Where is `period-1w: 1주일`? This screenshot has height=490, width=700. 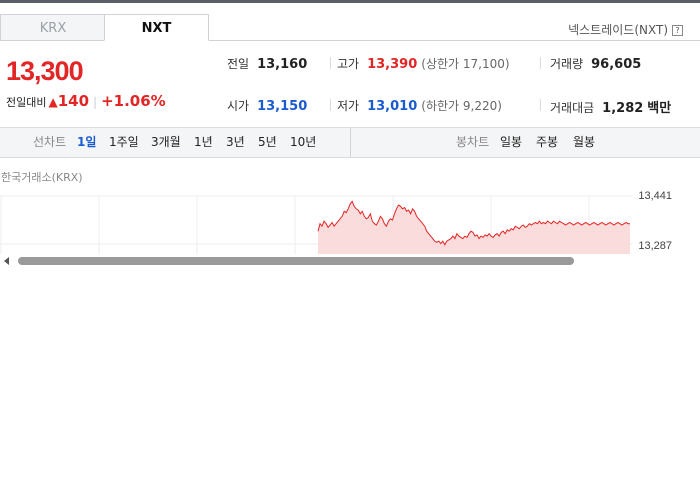 period-1w: 1주일 is located at coordinates (124, 142).